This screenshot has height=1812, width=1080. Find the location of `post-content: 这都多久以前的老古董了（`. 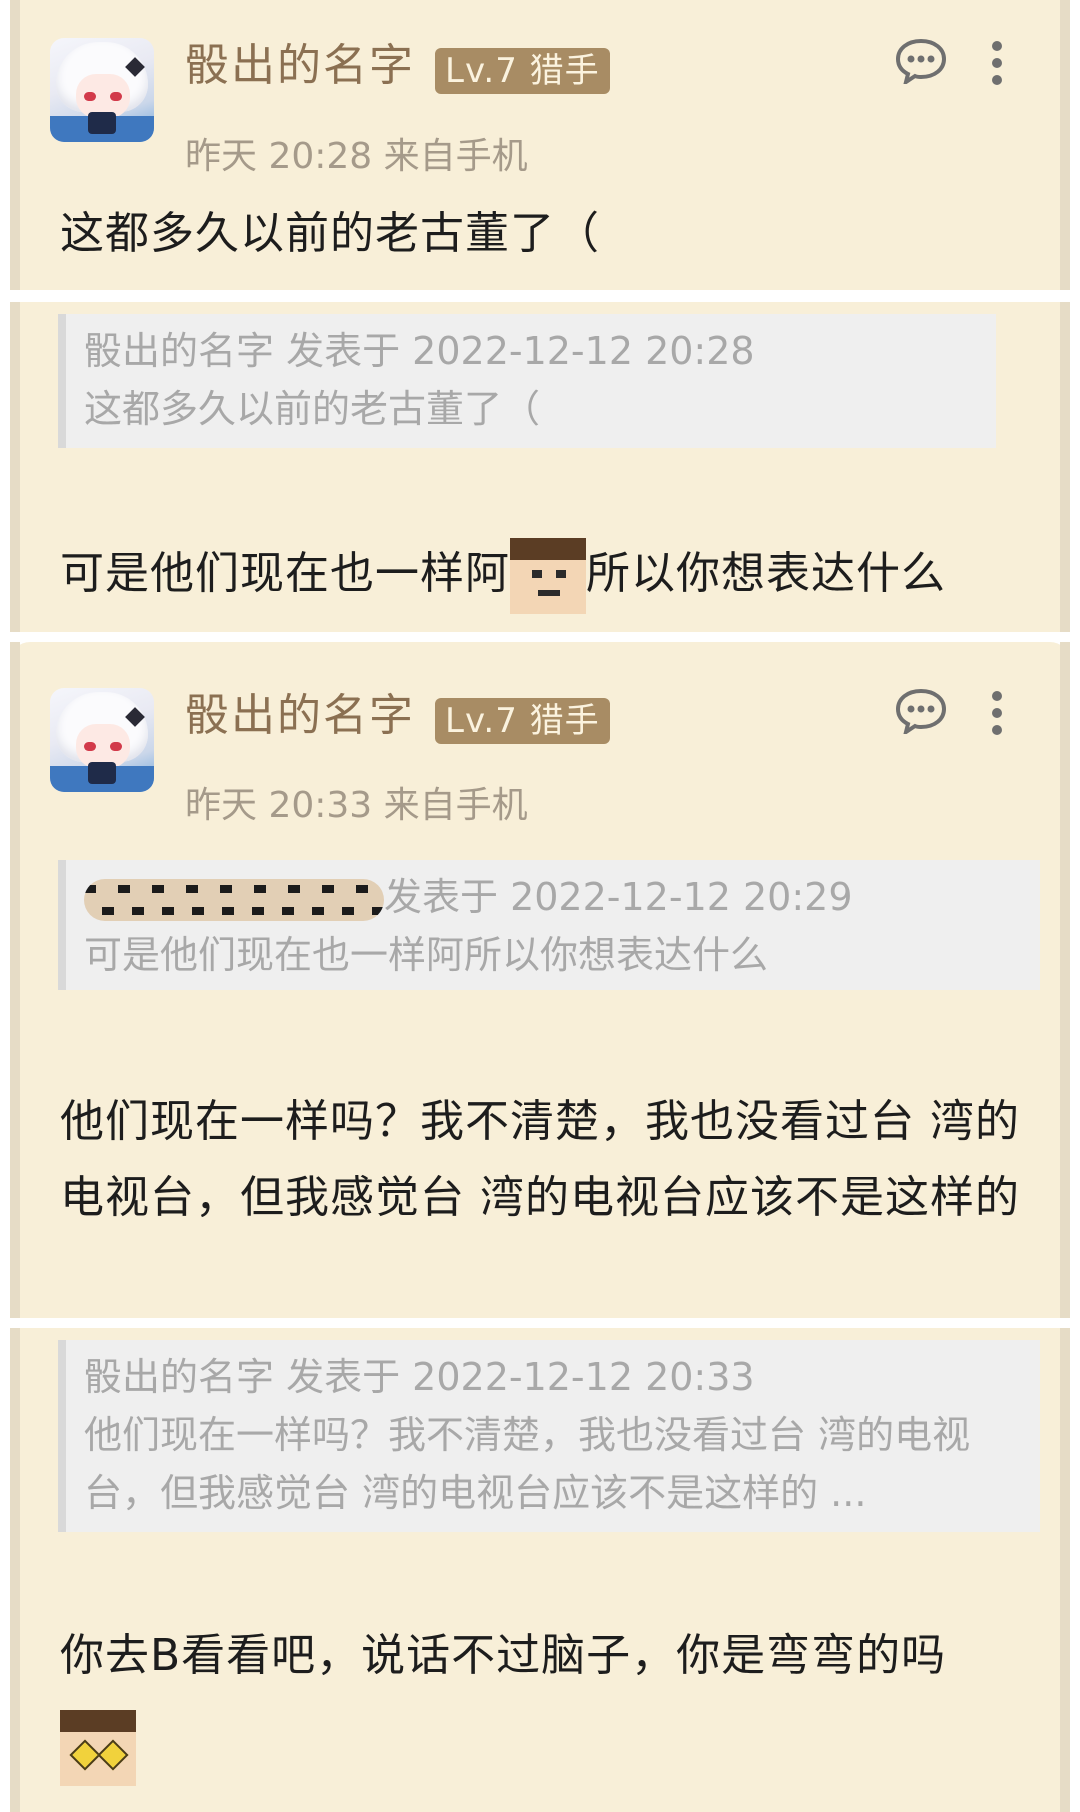

post-content: 这都多久以前的老古董了（ is located at coordinates (330, 233).